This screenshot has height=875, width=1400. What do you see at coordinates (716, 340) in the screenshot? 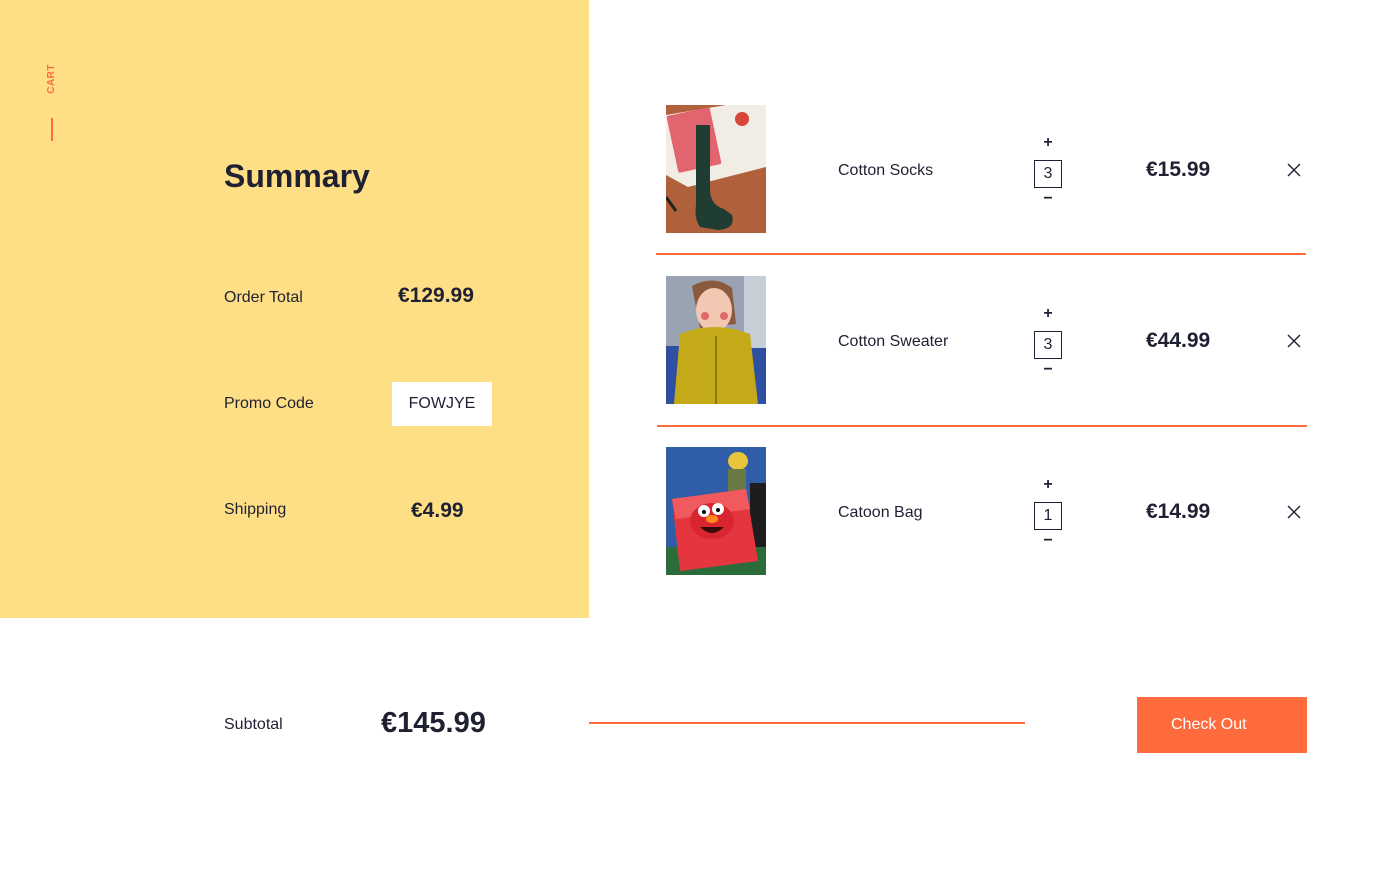
I see `sweater-photo` at bounding box center [716, 340].